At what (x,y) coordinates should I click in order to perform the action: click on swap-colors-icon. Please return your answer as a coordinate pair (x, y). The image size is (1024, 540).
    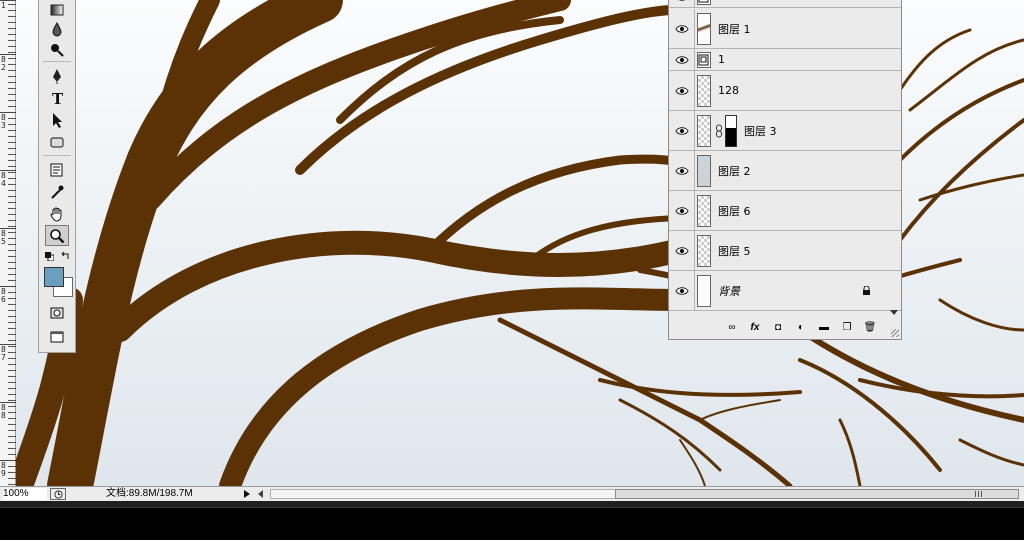
    Looking at the image, I should click on (66, 256).